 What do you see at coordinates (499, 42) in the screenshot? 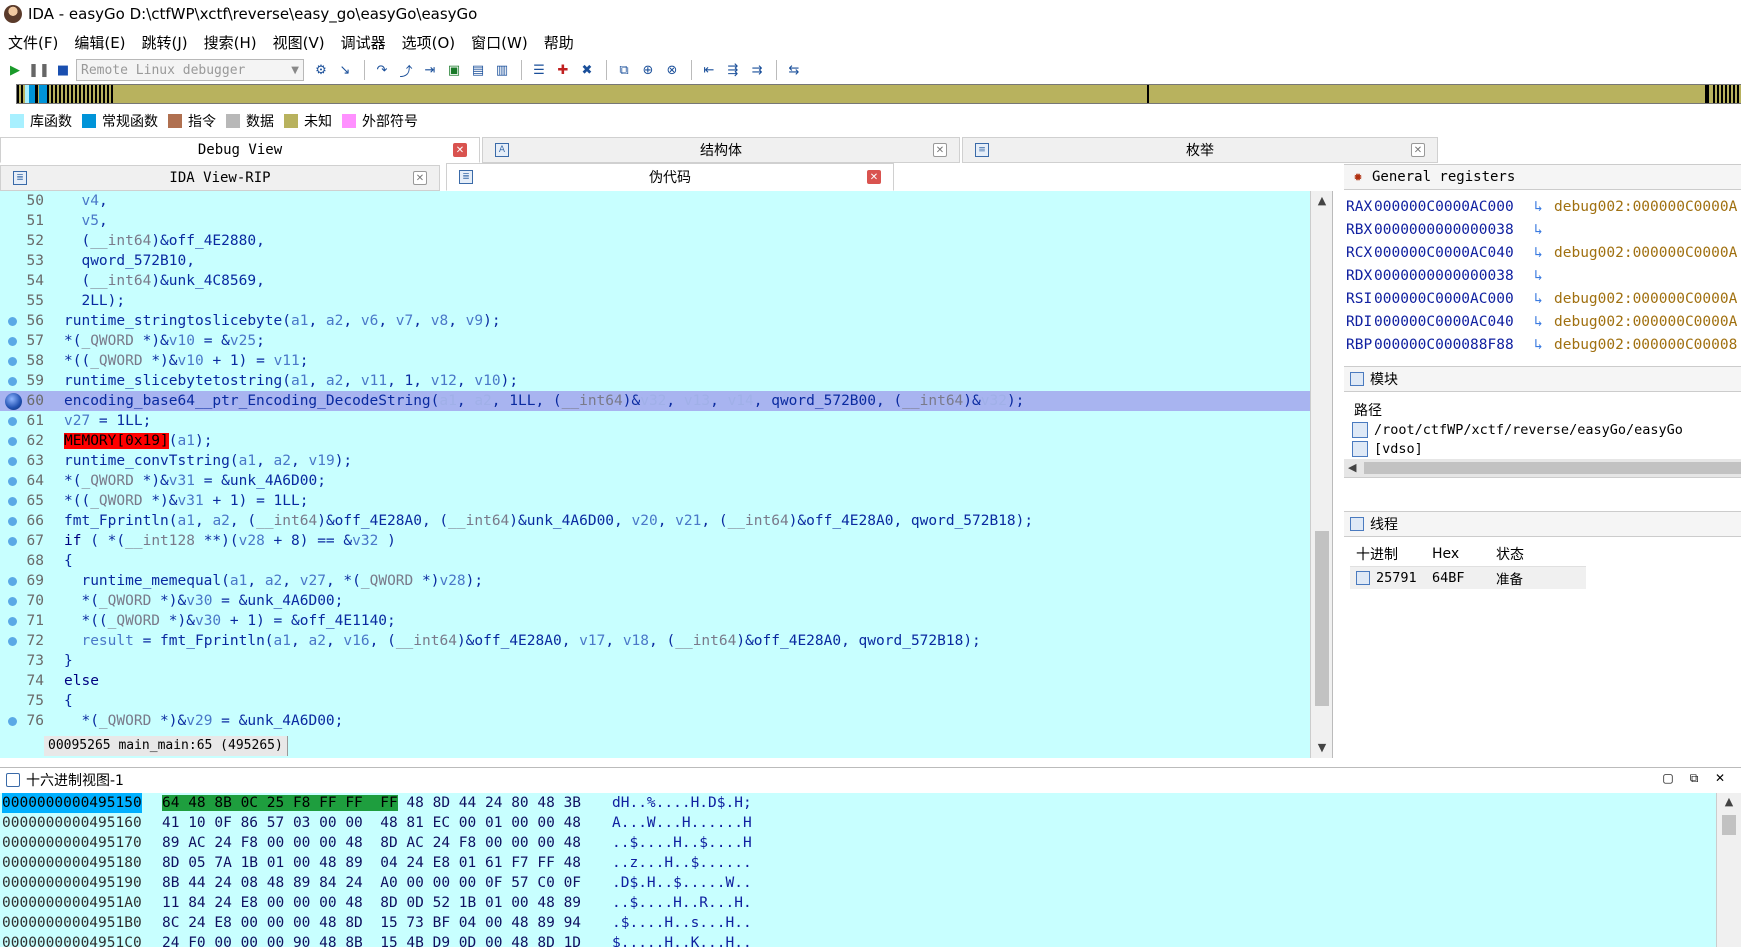
I see `menu-windows: 窗口(W)` at bounding box center [499, 42].